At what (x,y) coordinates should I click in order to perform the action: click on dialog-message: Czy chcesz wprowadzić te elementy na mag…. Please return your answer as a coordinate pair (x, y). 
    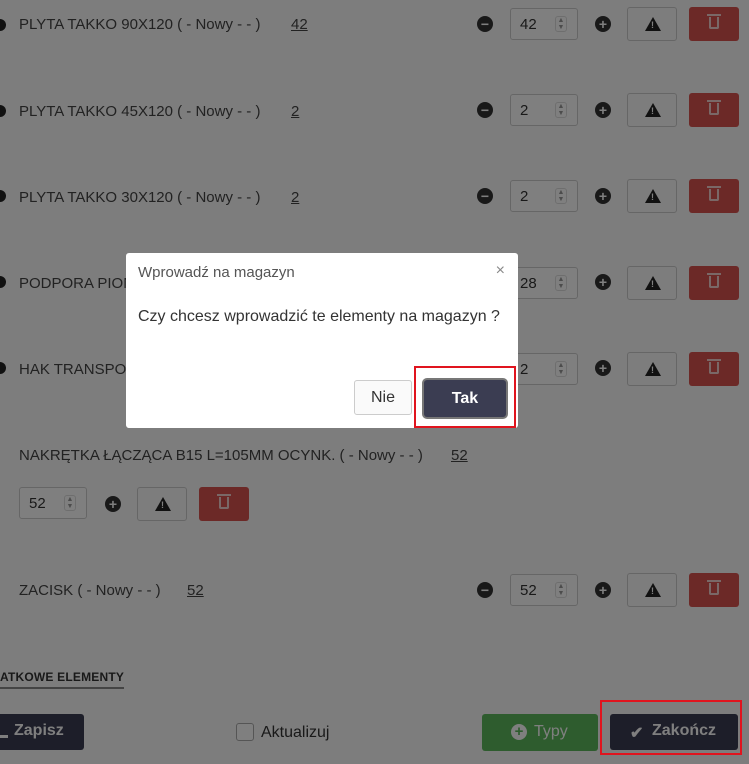
    Looking at the image, I should click on (319, 316).